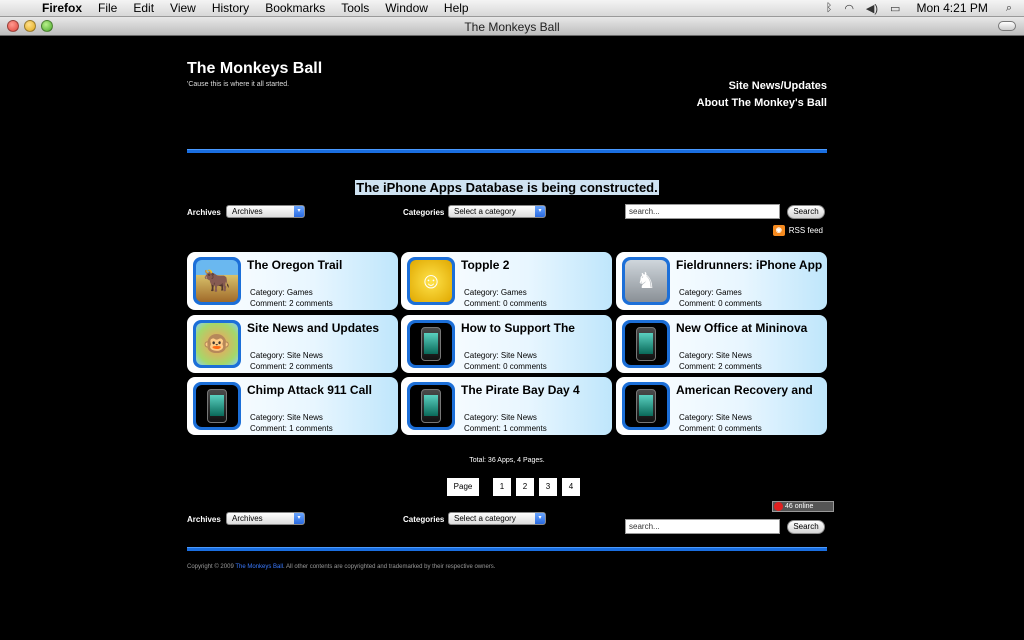 The width and height of the screenshot is (1024, 640). I want to click on menu-file: File, so click(107, 8).